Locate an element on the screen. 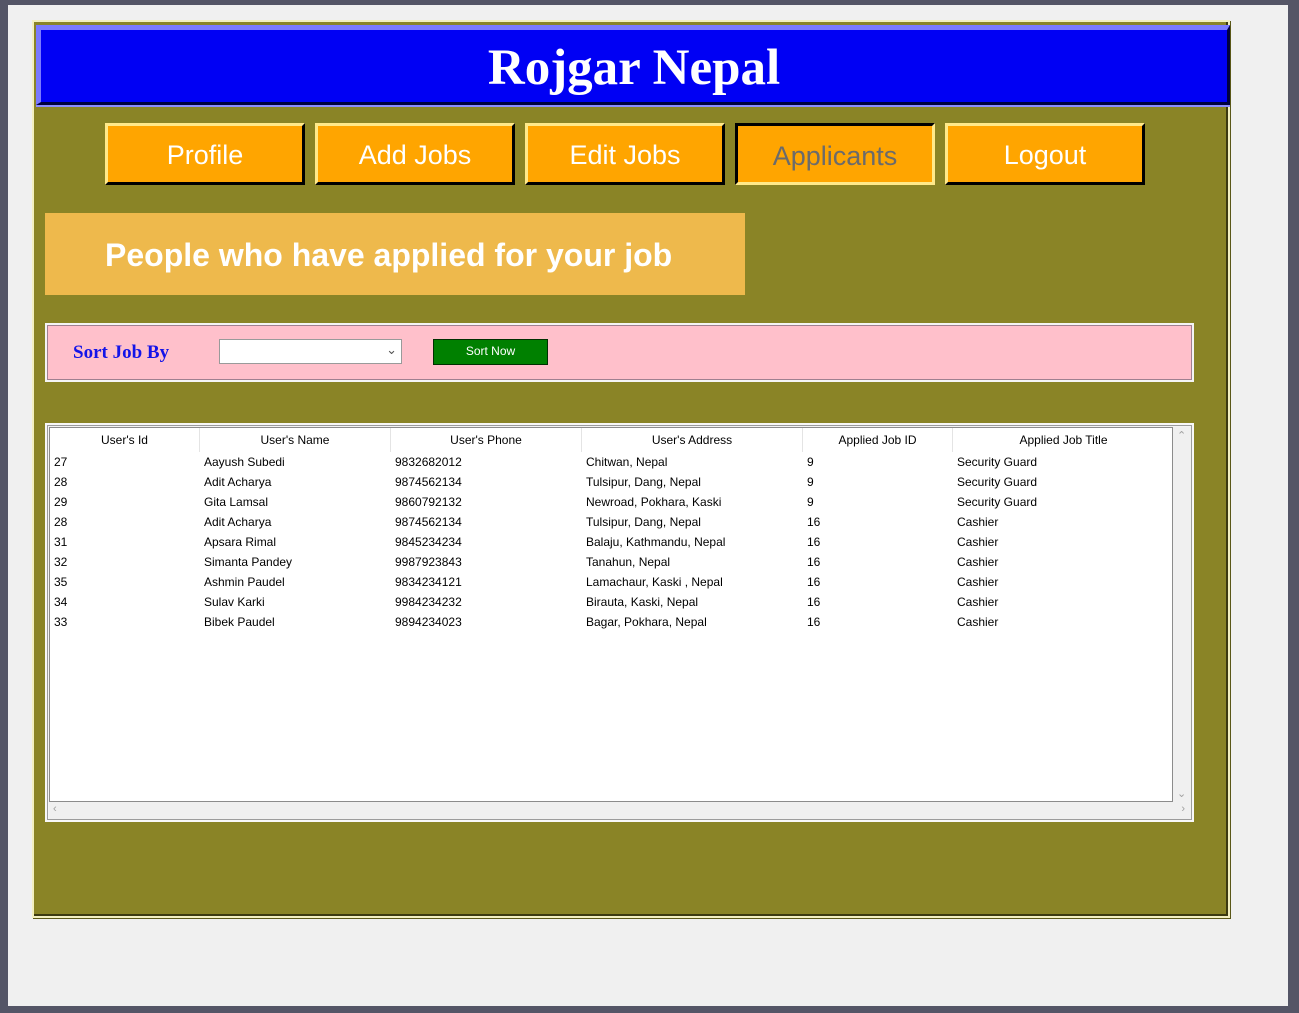 Image resolution: width=1299 pixels, height=1013 pixels. sort-label: Sort Job By is located at coordinates (121, 352).